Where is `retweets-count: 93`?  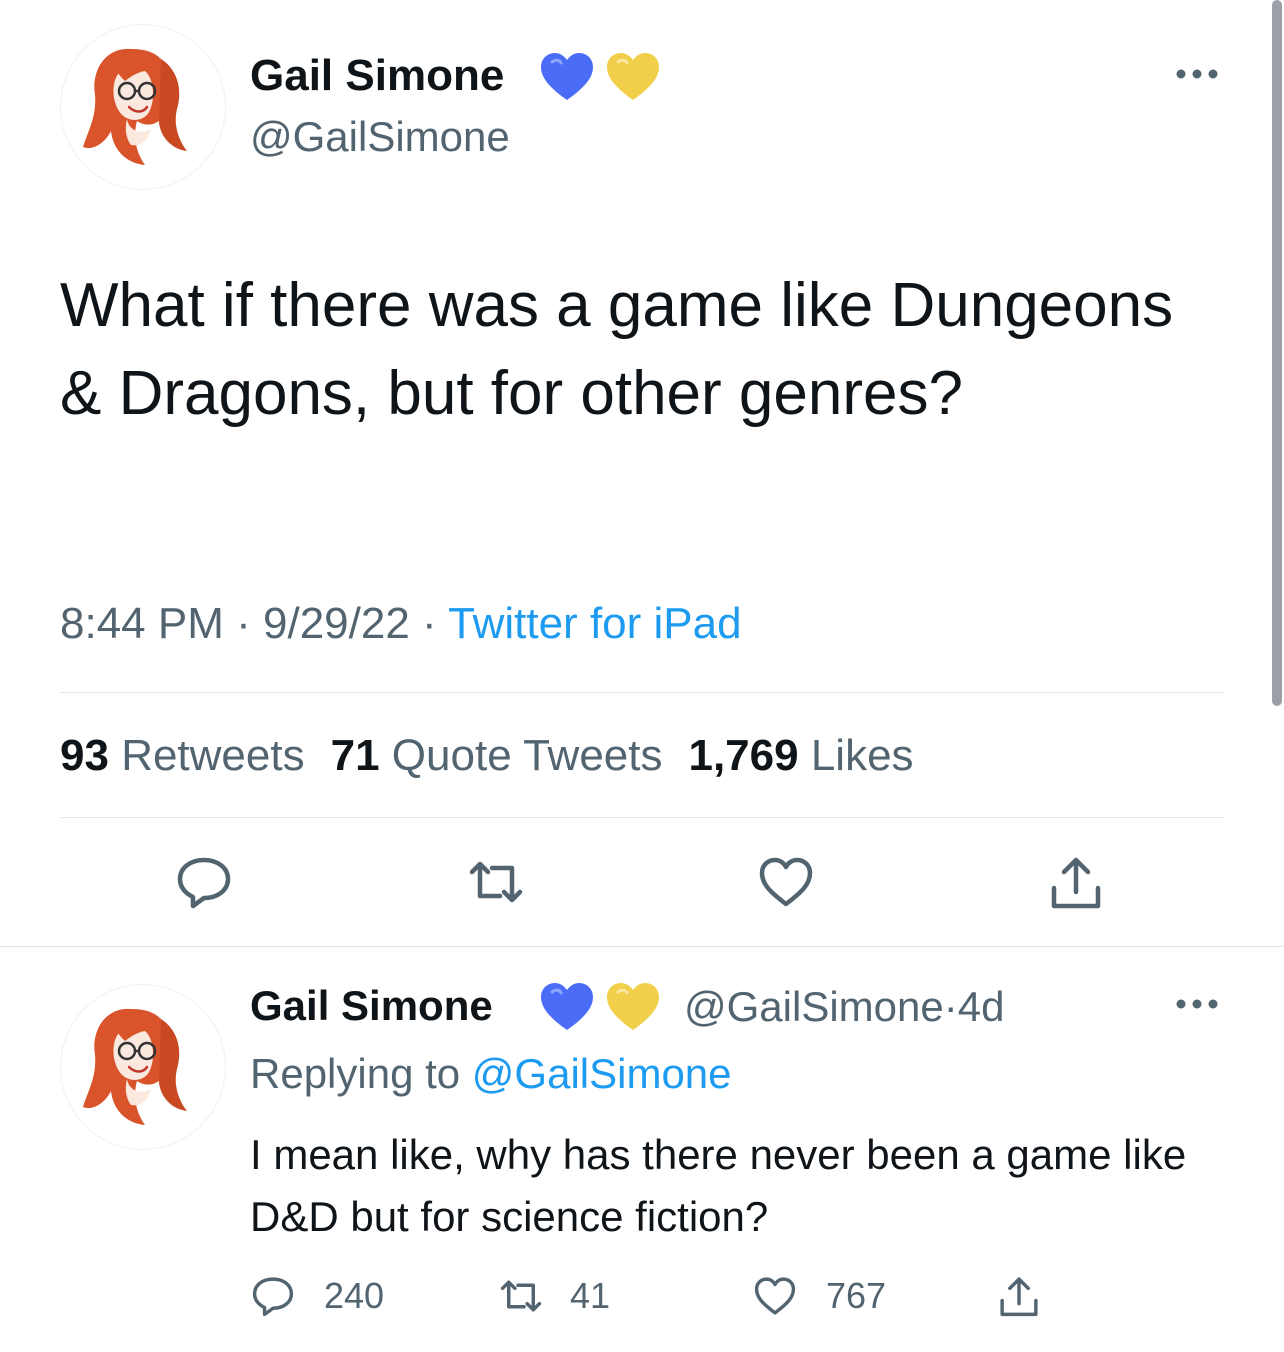
retweets-count: 93 is located at coordinates (84, 755).